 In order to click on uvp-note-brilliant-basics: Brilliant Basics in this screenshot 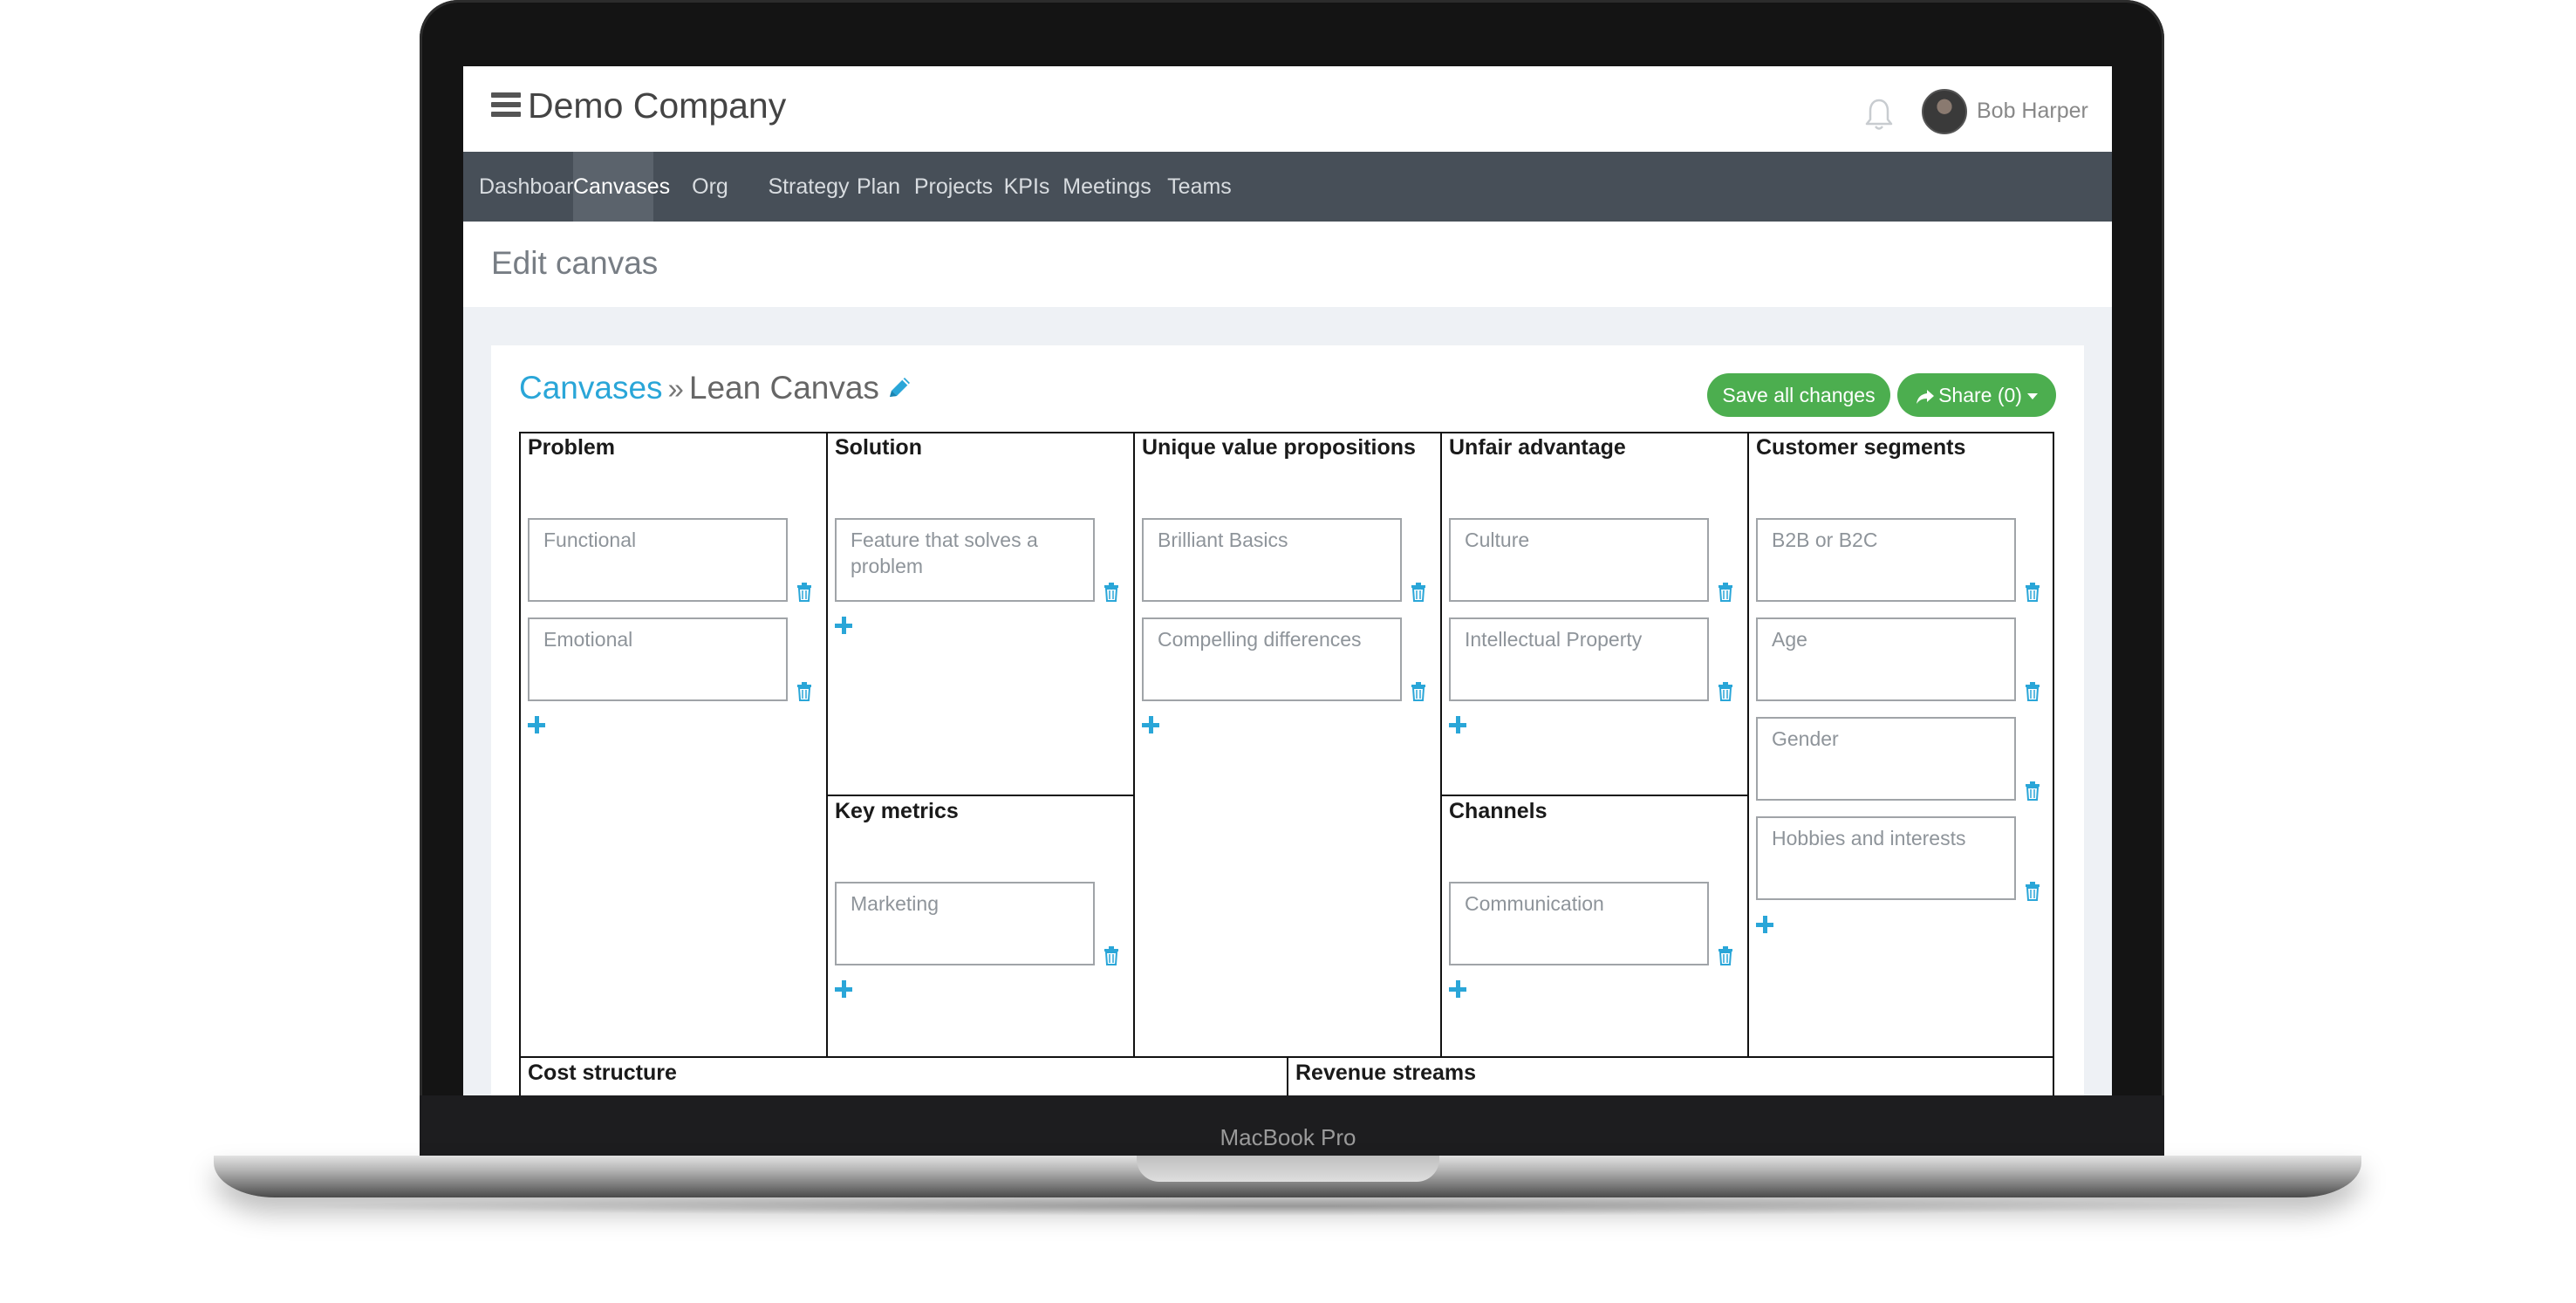, I will do `click(1272, 560)`.